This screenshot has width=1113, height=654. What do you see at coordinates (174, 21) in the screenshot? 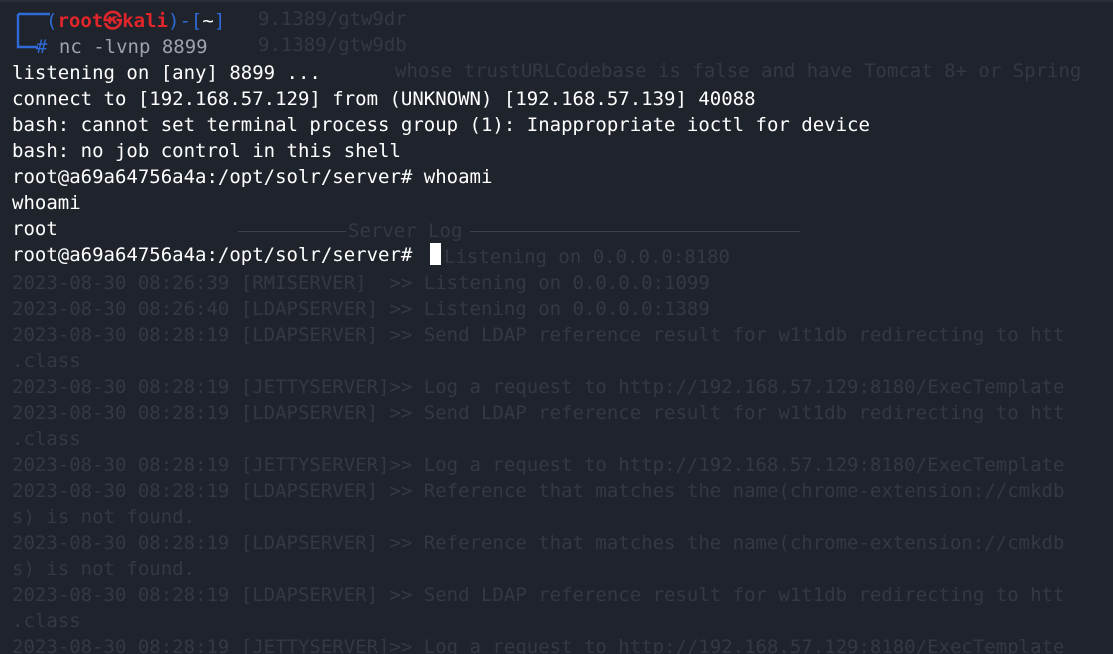
I see `prompt-close-bracket: )` at bounding box center [174, 21].